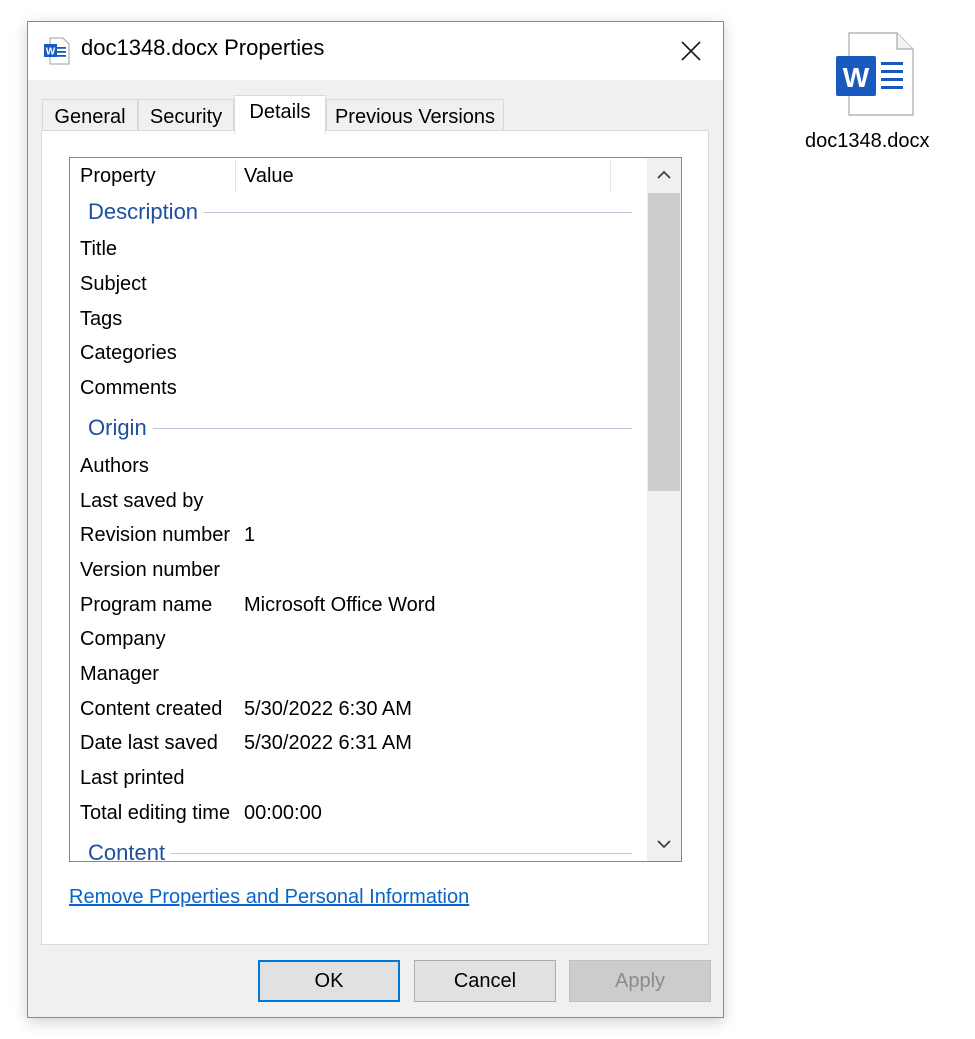  What do you see at coordinates (328, 709) in the screenshot?
I see `property-value: 5/30/2022 6:30 AM` at bounding box center [328, 709].